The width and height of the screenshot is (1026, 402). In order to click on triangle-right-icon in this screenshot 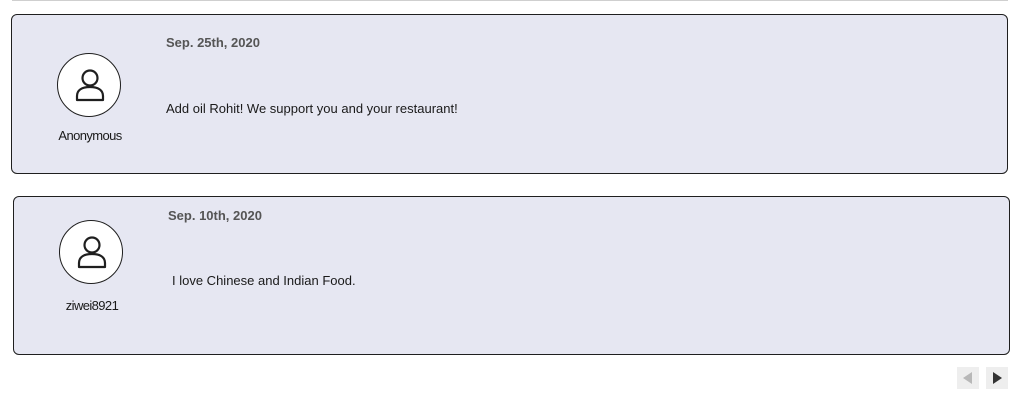, I will do `click(997, 378)`.